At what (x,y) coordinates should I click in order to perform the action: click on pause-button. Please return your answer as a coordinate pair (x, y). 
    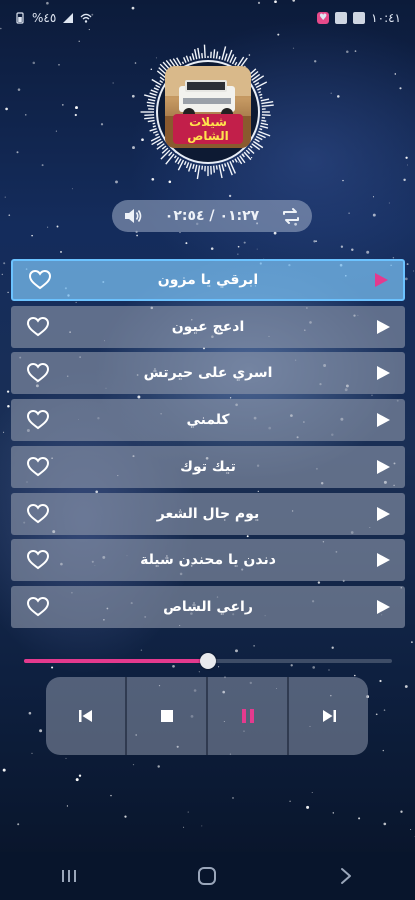
    Looking at the image, I should click on (248, 716).